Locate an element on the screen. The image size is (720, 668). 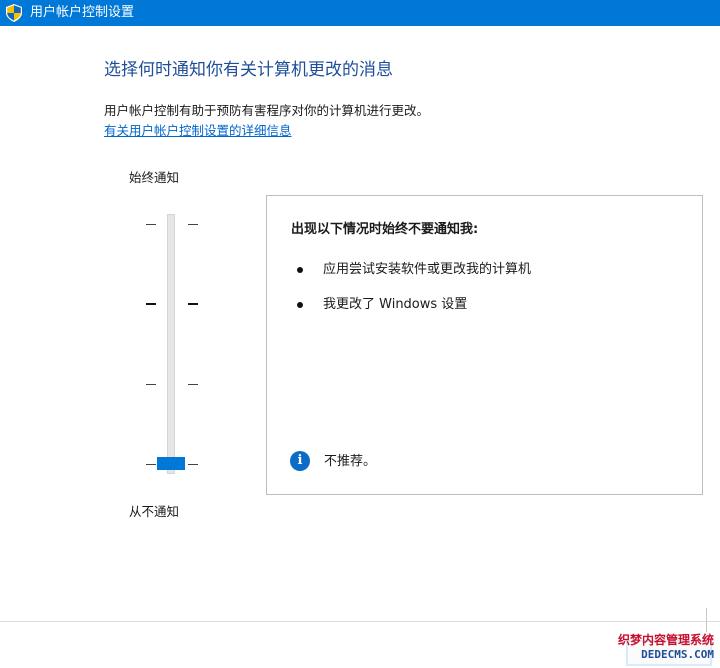
panel-title: 出现以下情况时始终不要通知我: is located at coordinates (385, 229).